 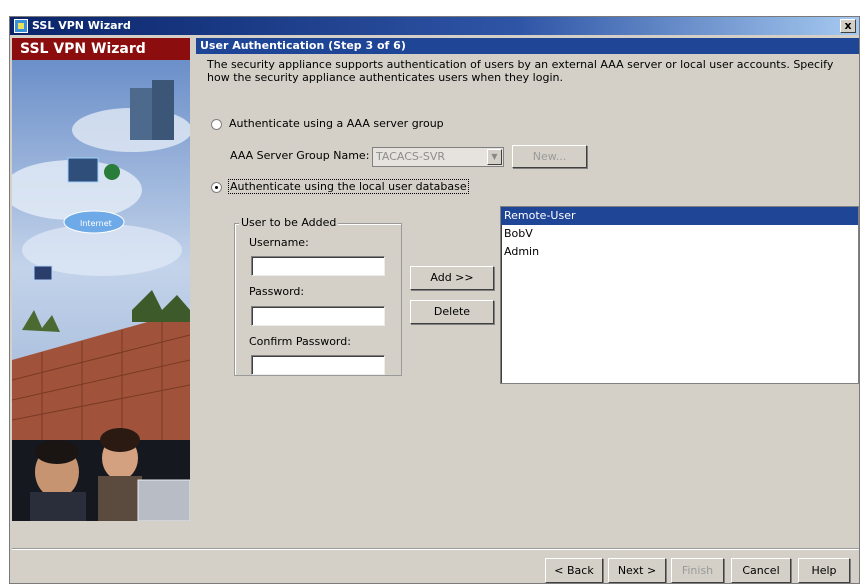 What do you see at coordinates (300, 341) in the screenshot?
I see `confirm-password-label: Confirm Password:` at bounding box center [300, 341].